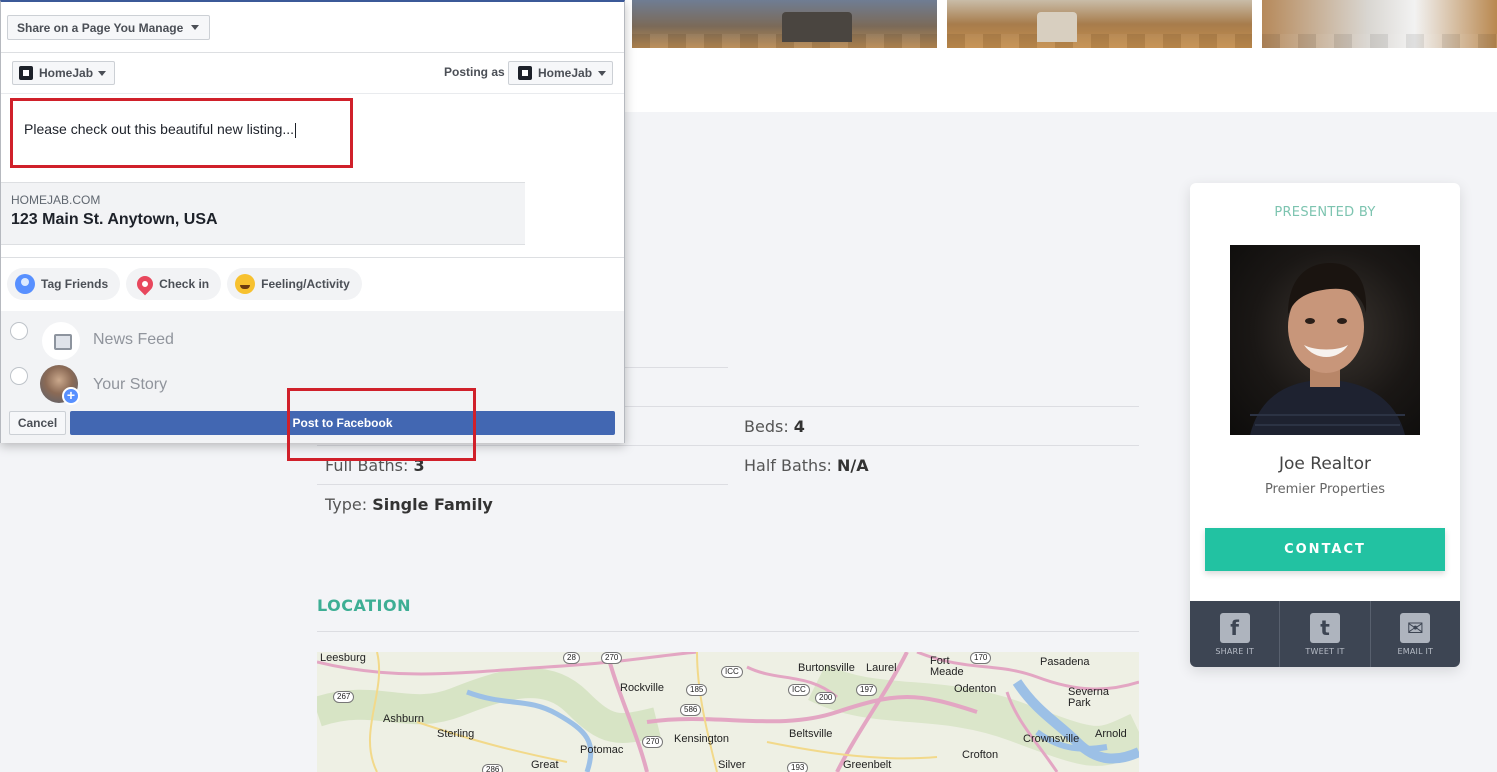 Image resolution: width=1497 pixels, height=772 pixels. Describe the element at coordinates (1415, 627) in the screenshot. I see `email-icon: ✉` at that location.